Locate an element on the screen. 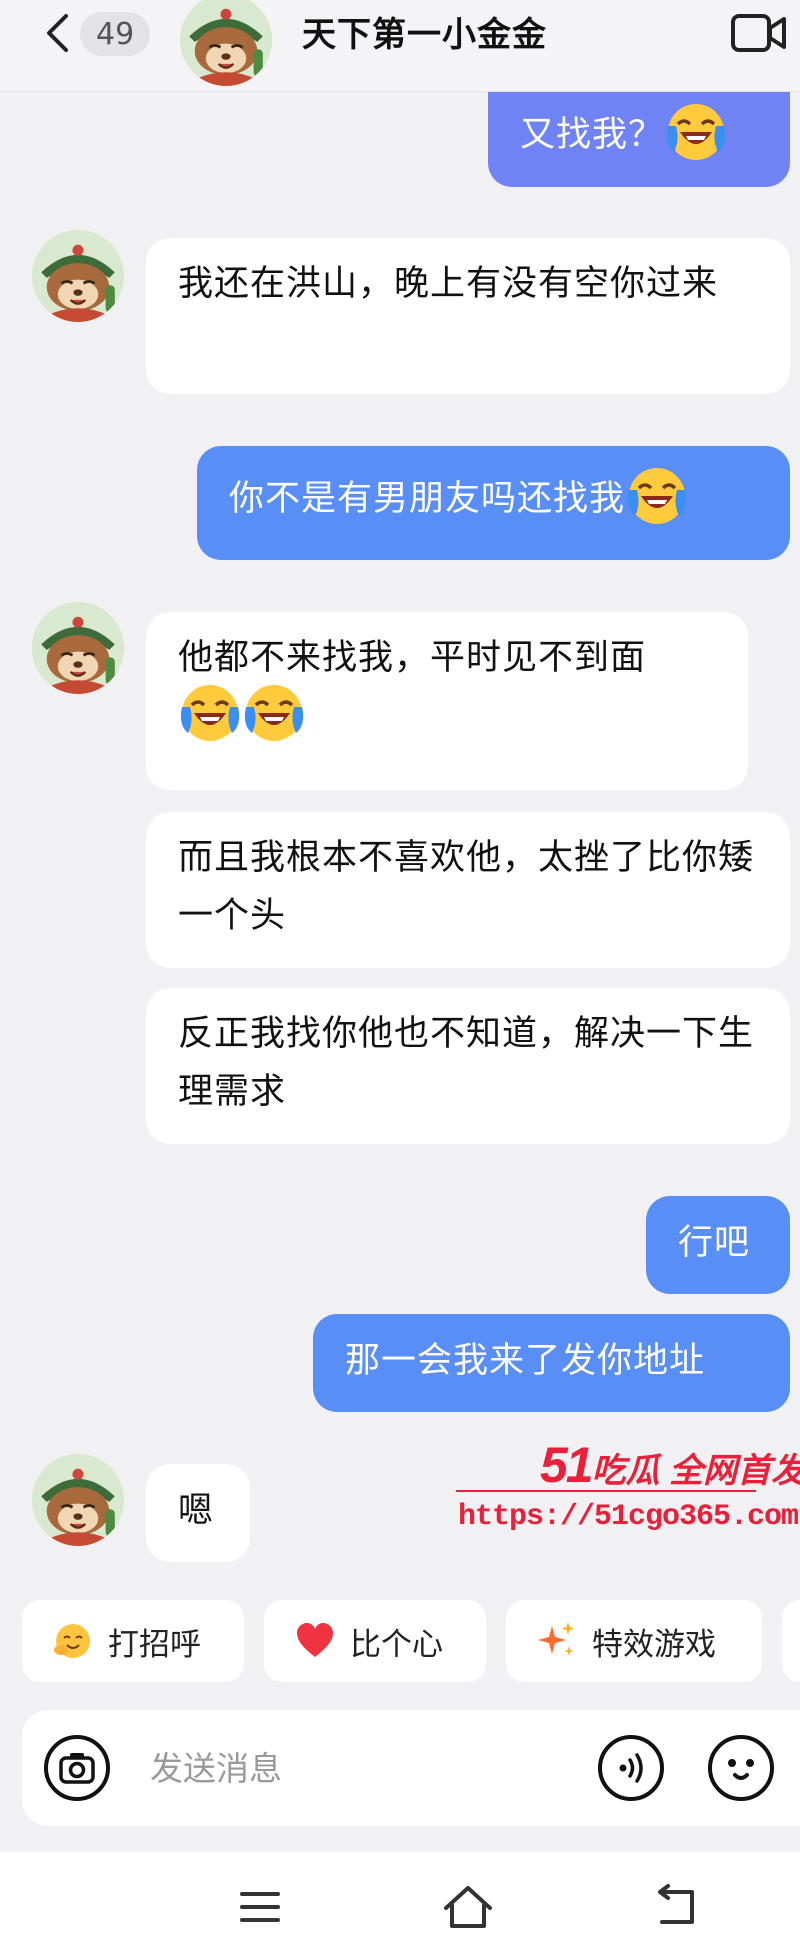 Image resolution: width=800 pixels, height=1958 pixels. watermark-divider is located at coordinates (606, 1491).